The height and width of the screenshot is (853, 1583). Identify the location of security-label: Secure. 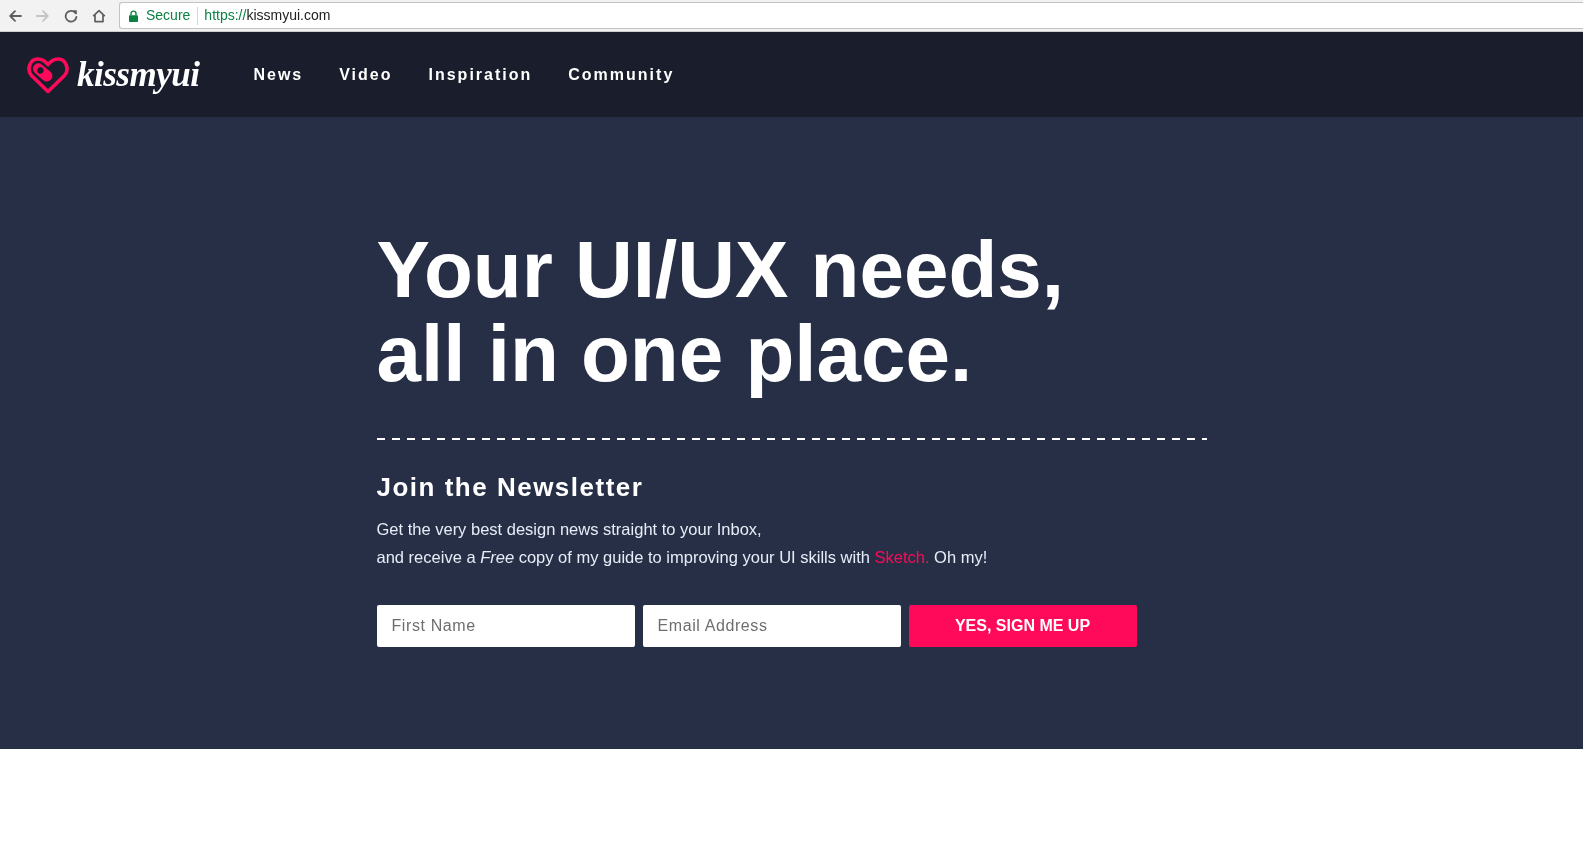
(168, 15).